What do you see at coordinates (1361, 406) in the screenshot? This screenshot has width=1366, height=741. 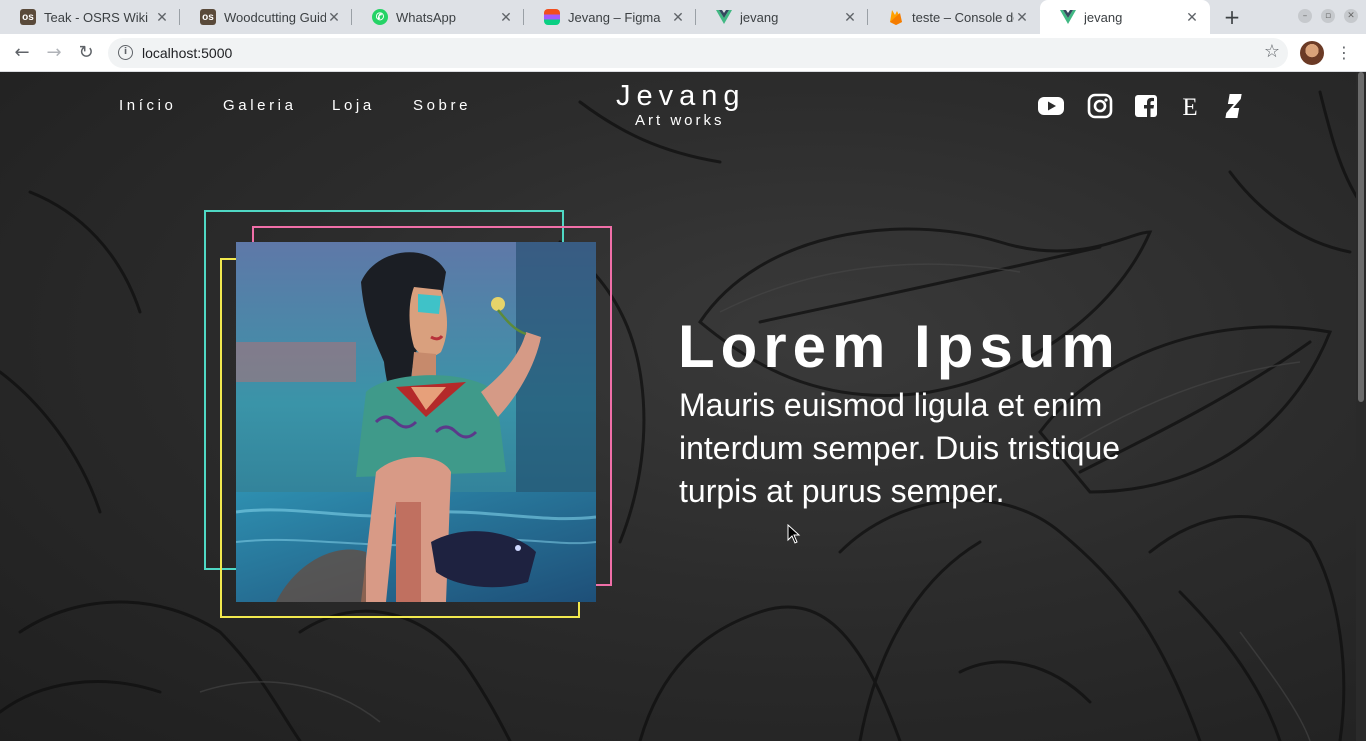 I see `page-scrollbar` at bounding box center [1361, 406].